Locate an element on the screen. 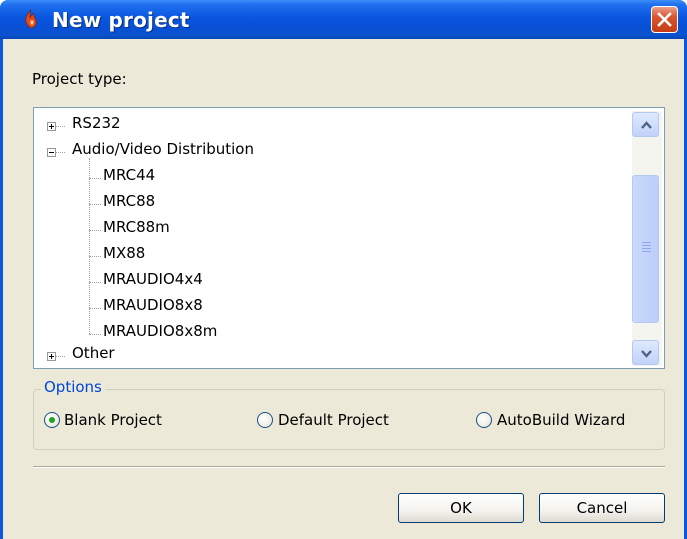 The width and height of the screenshot is (687, 539). scroll-thumb is located at coordinates (645, 249).